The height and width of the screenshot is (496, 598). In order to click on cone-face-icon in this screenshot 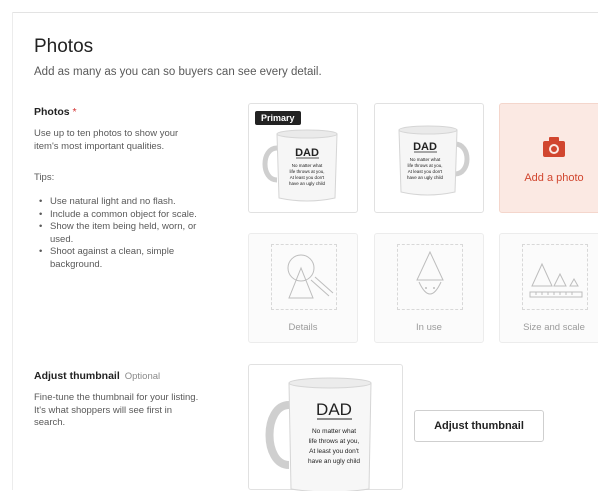, I will do `click(430, 279)`.